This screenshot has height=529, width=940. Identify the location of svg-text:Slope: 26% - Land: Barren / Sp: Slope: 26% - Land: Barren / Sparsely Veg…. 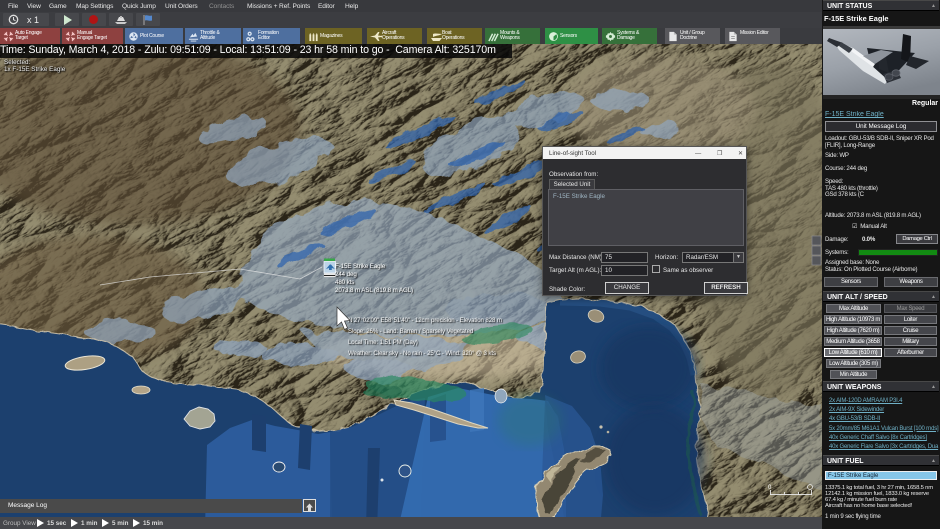
(410, 331).